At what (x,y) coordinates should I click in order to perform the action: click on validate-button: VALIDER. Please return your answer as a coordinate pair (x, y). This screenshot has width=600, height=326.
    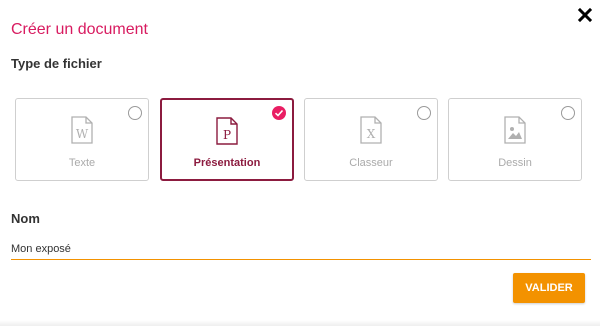
    Looking at the image, I should click on (549, 288).